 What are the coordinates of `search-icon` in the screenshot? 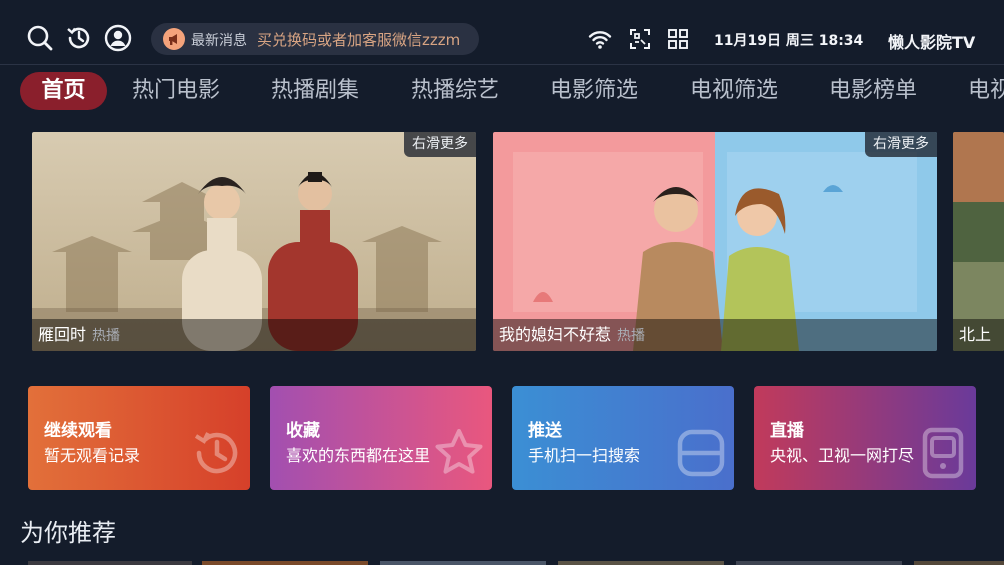 It's located at (40, 38).